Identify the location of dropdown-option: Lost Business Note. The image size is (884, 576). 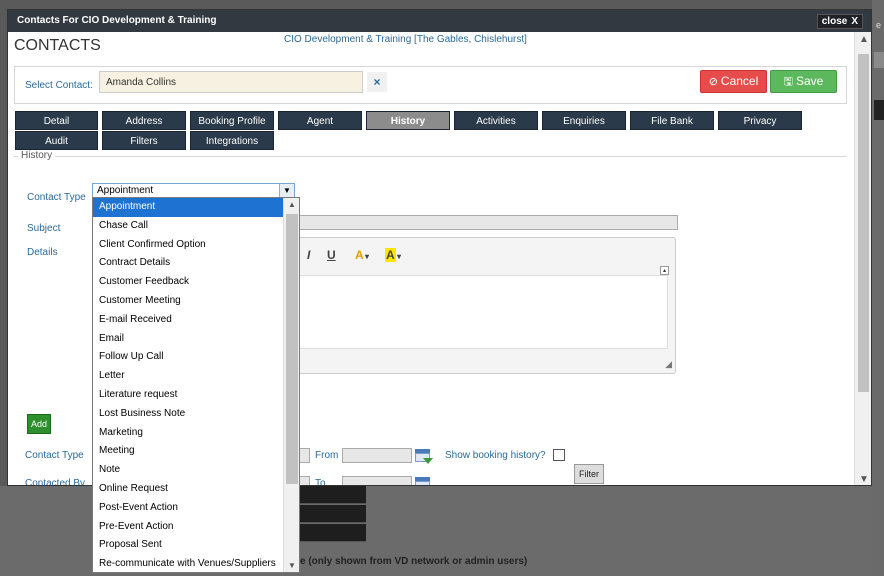
(188, 414).